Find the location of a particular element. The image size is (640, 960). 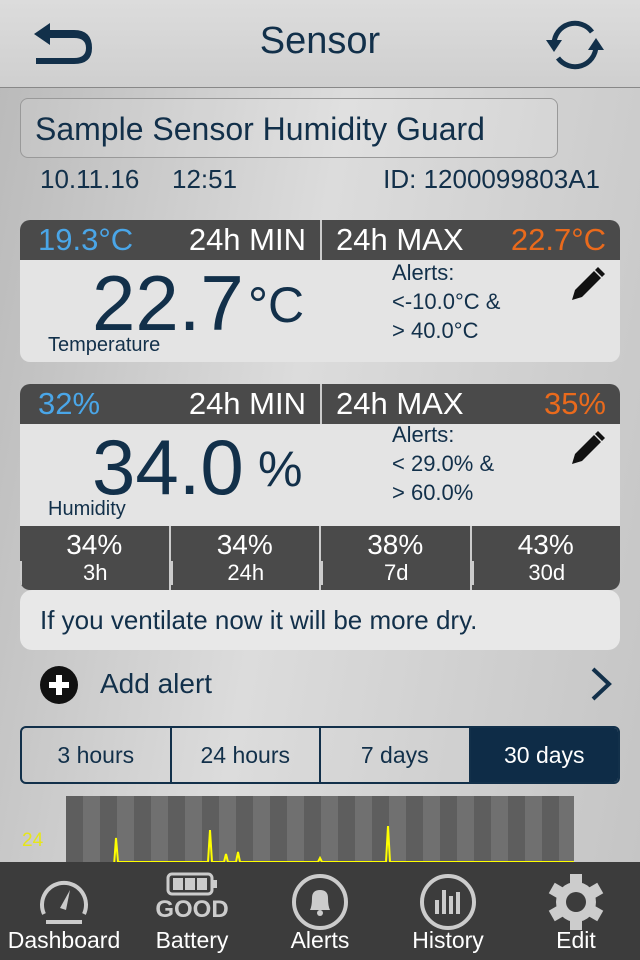

tab-label: Dashboard is located at coordinates (64, 940).